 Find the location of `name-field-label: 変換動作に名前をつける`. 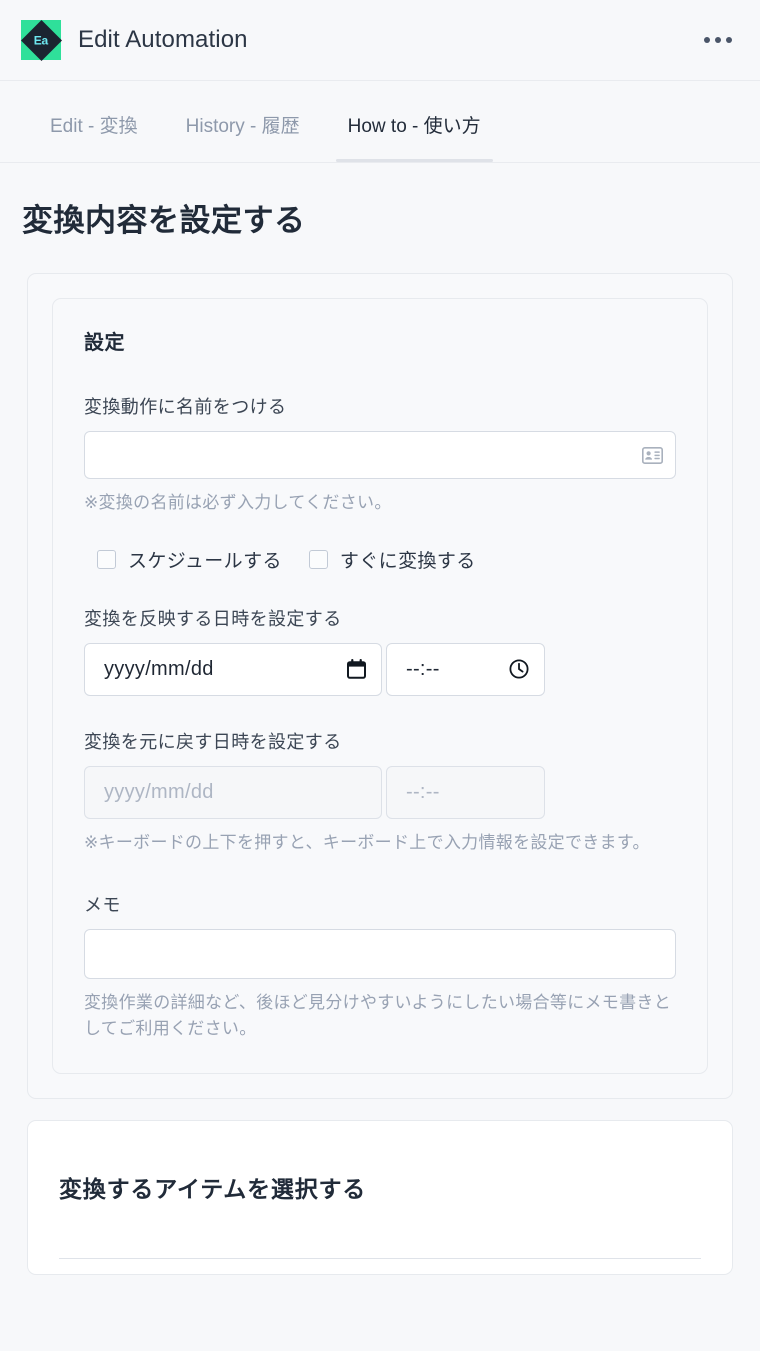

name-field-label: 変換動作に名前をつける is located at coordinates (185, 407).